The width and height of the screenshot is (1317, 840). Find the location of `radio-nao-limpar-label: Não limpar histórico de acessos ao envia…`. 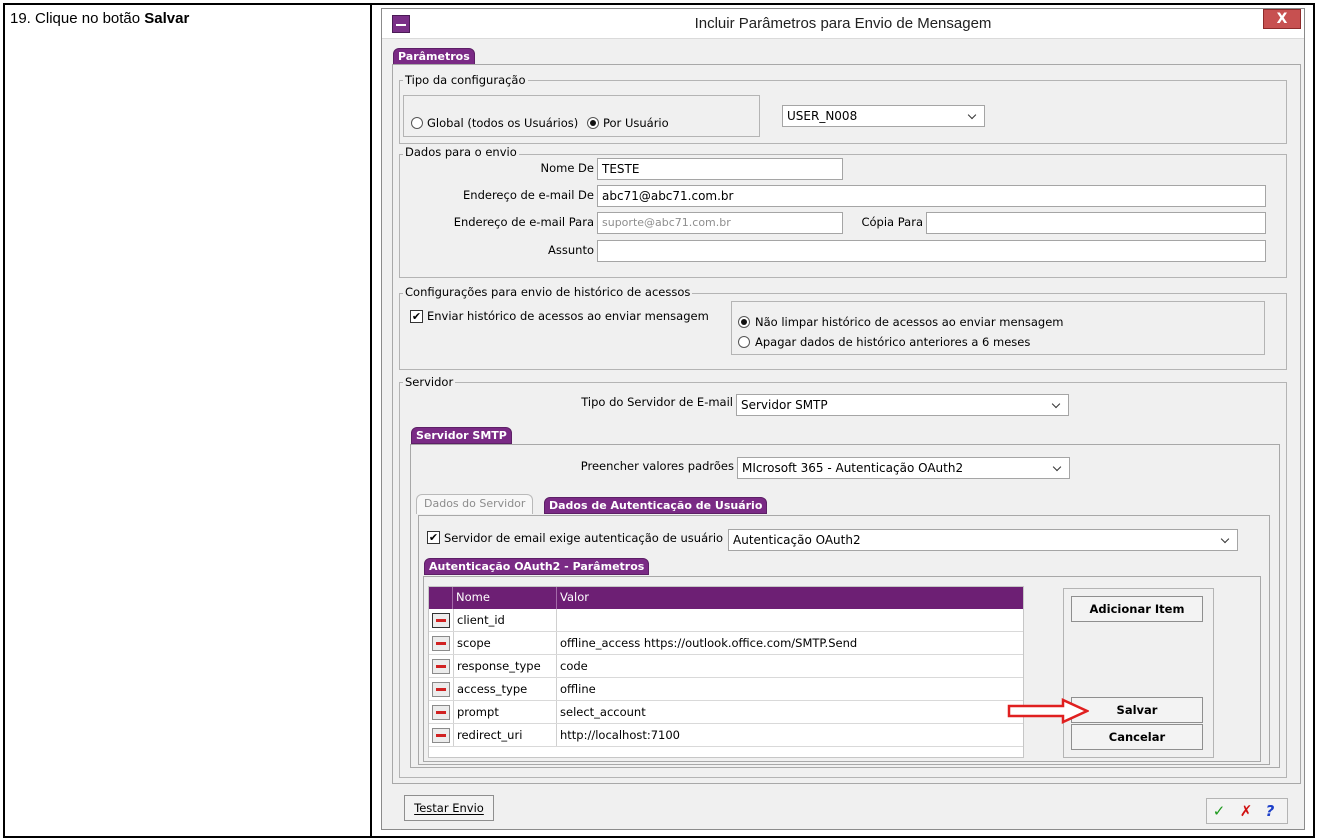

radio-nao-limpar-label: Não limpar histórico de acessos ao envia… is located at coordinates (909, 322).